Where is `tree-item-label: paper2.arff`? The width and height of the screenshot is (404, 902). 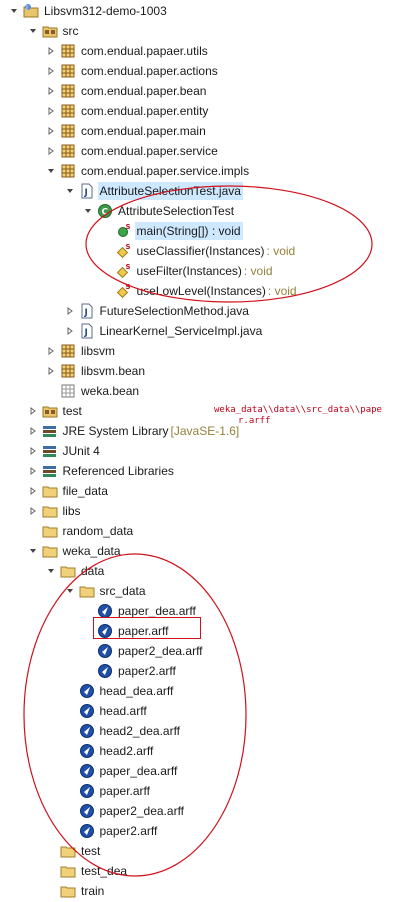 tree-item-label: paper2.arff is located at coordinates (147, 671).